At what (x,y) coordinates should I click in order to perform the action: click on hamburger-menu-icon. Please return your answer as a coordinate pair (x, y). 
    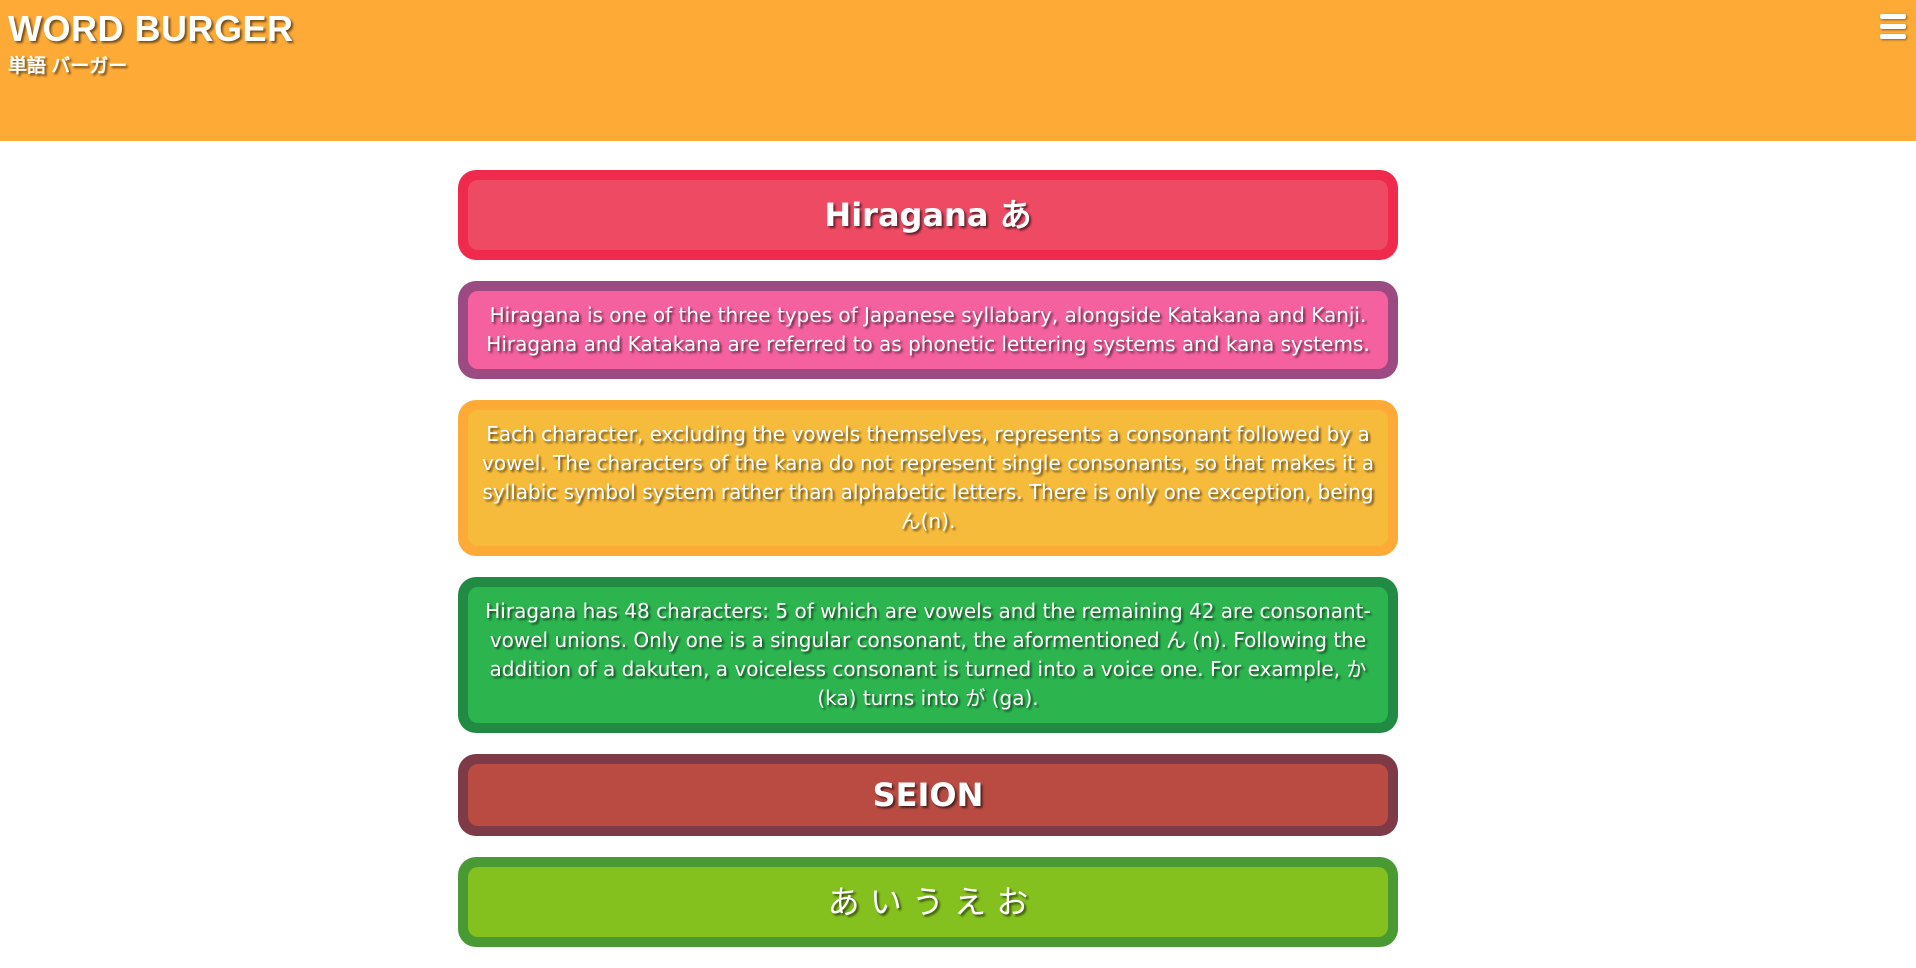
    Looking at the image, I should click on (1894, 28).